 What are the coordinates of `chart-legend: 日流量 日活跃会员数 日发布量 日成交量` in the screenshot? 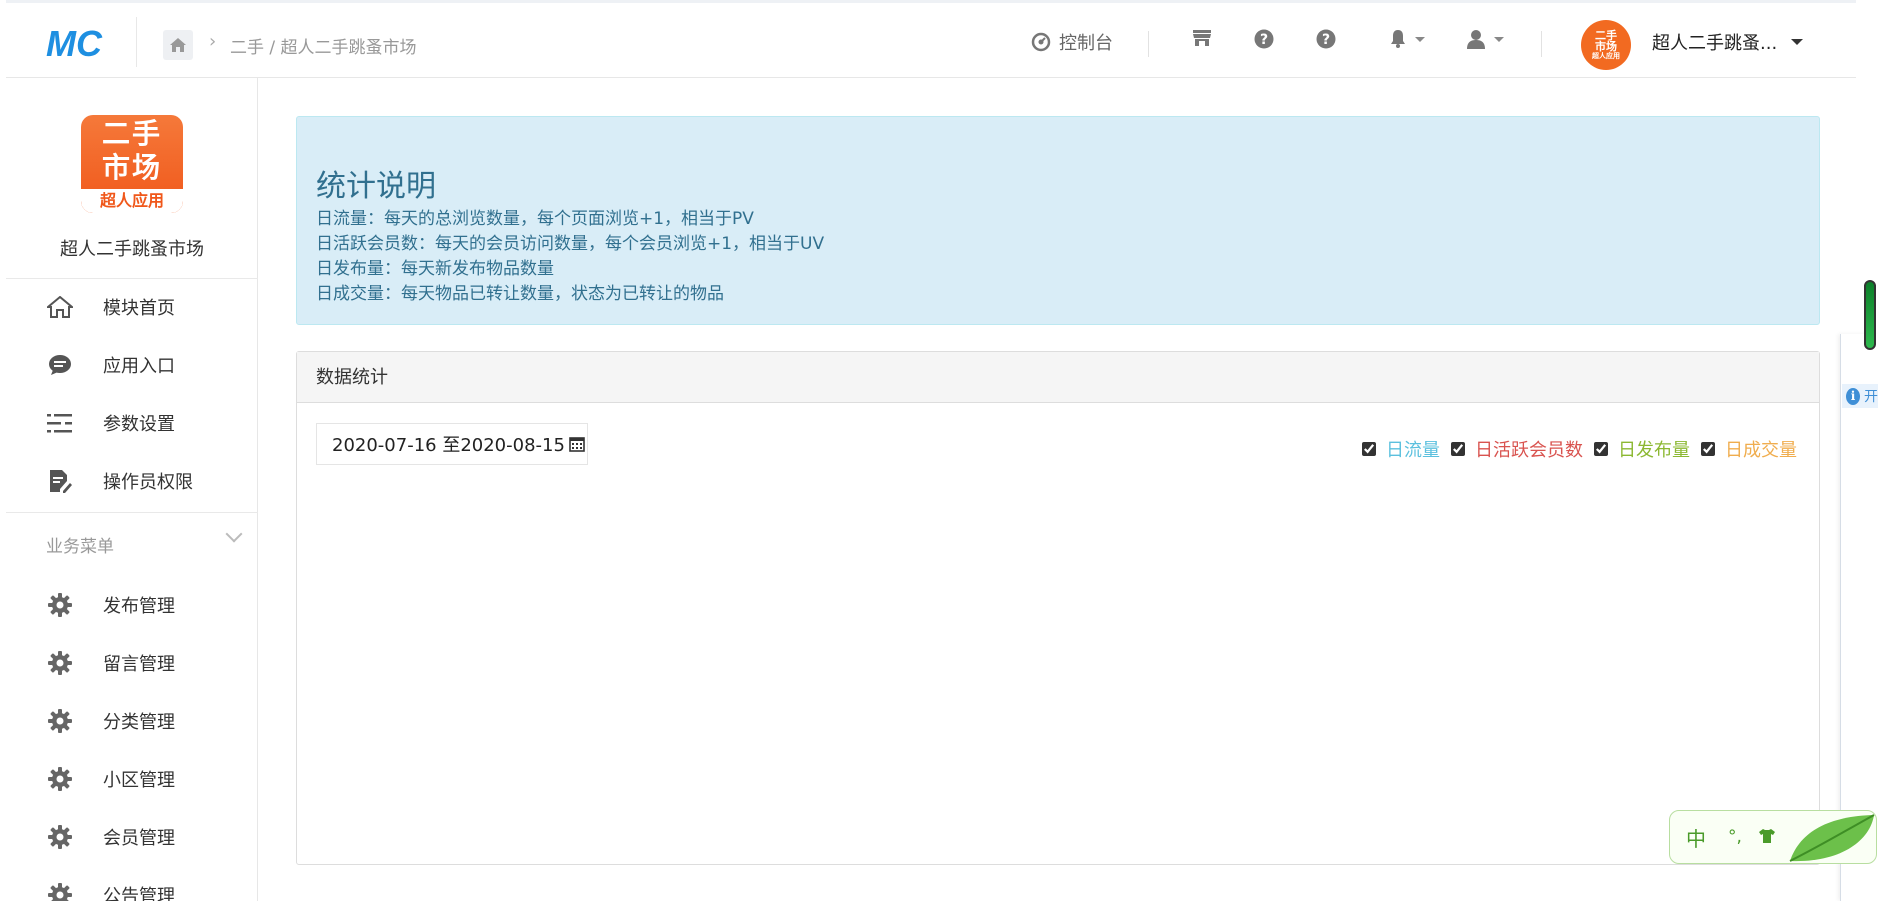 It's located at (1574, 449).